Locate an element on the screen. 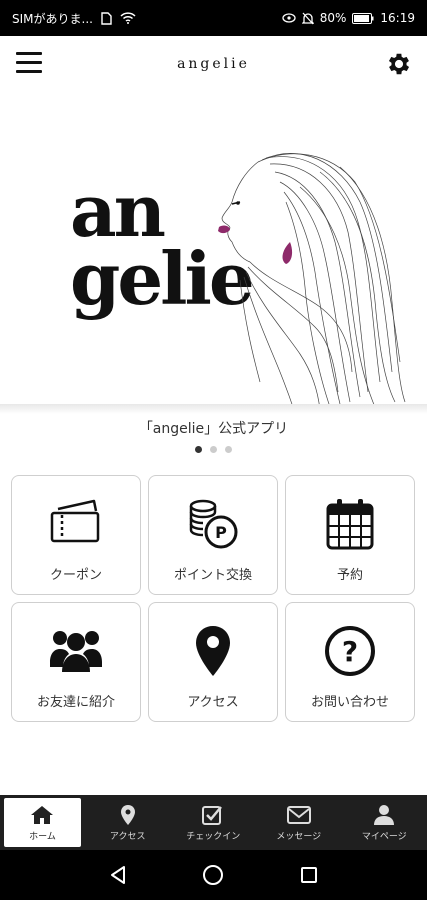 The height and width of the screenshot is (900, 427). tab-label: メッセージ is located at coordinates (299, 836).